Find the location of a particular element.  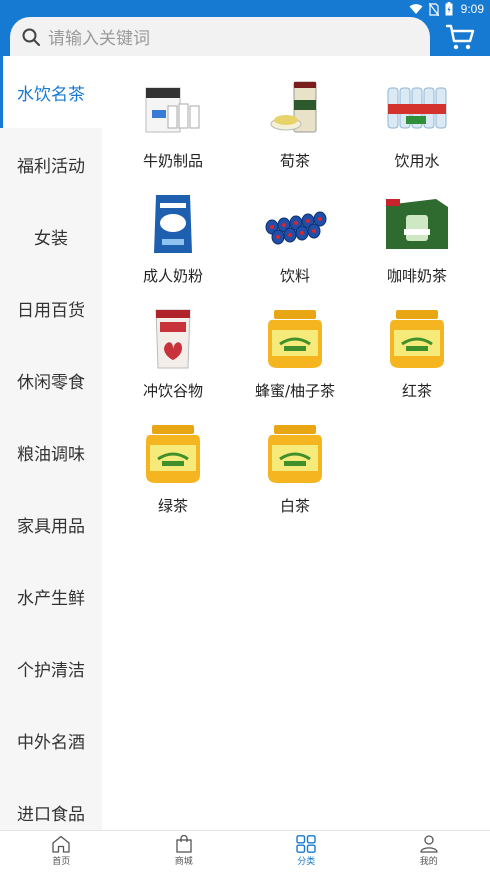

sidebar-item-imported-food: 进口食品 is located at coordinates (51, 803).